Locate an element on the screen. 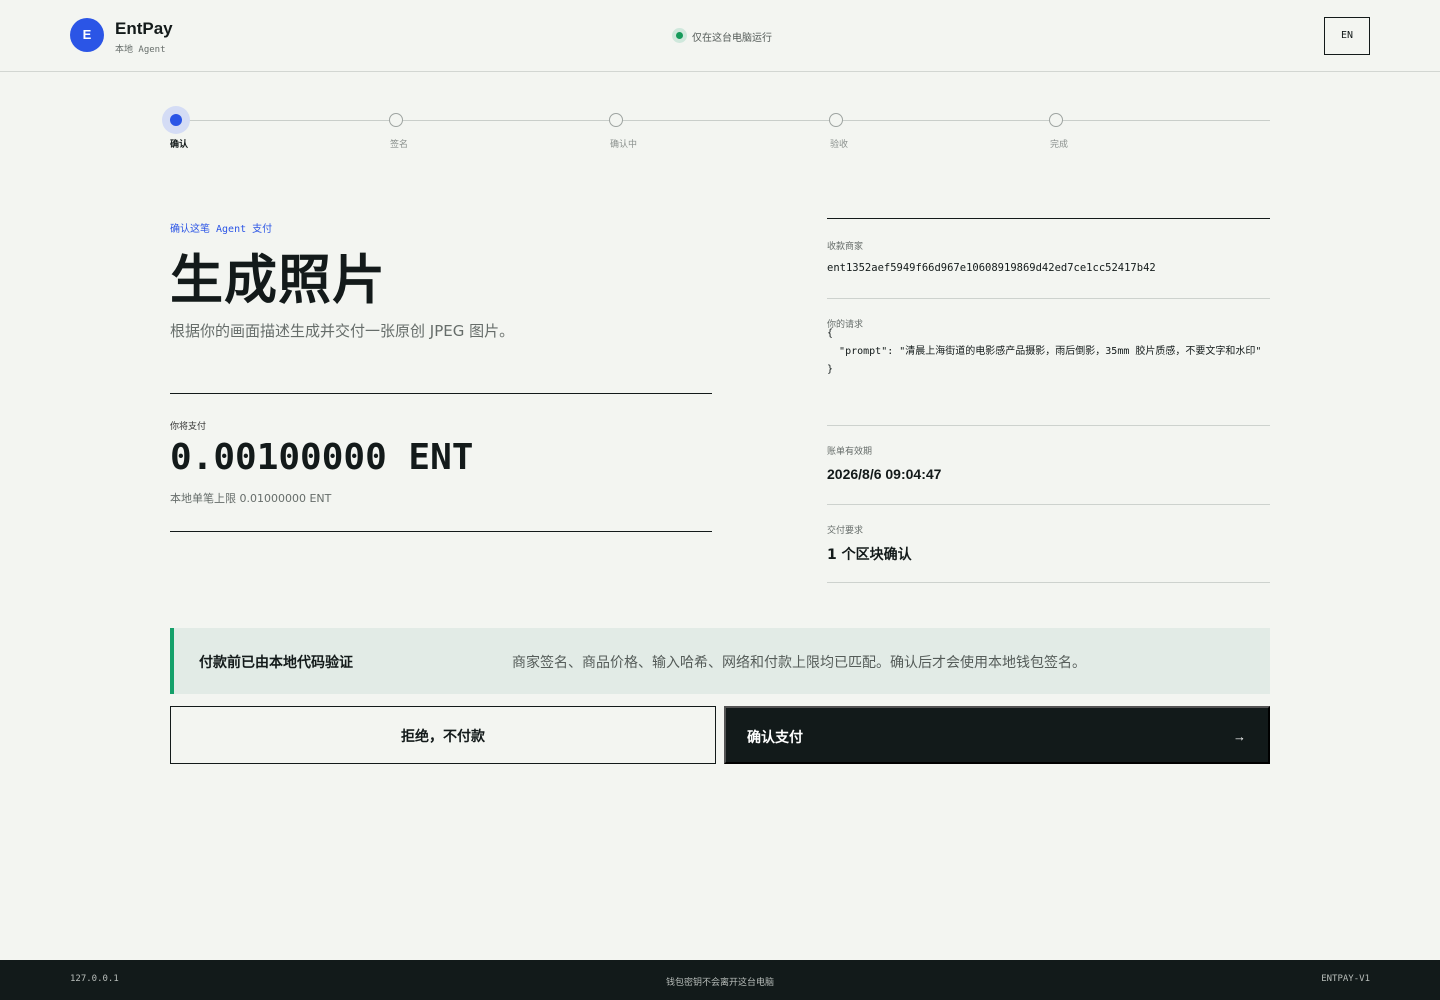  step-confirm: 确认 is located at coordinates (222, 131).